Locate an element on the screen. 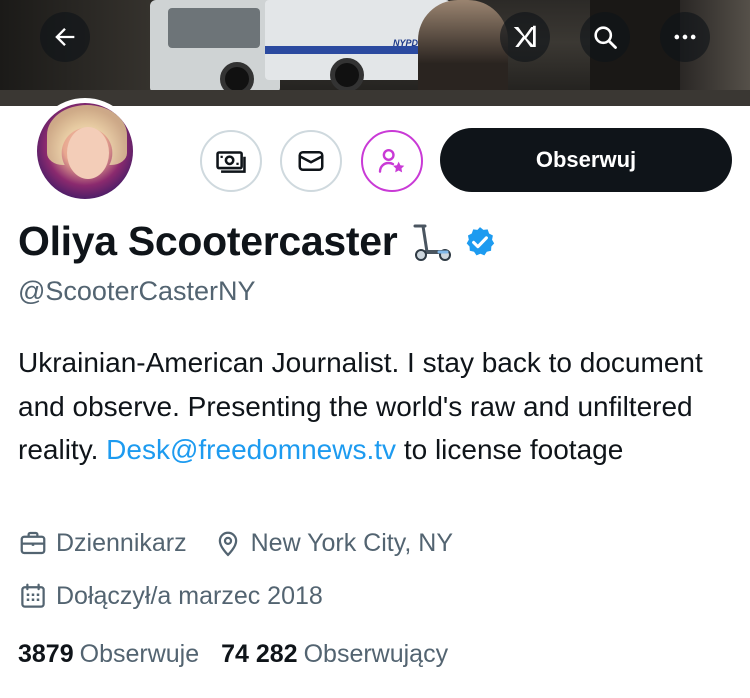 This screenshot has height=698, width=750. message-button is located at coordinates (311, 161).